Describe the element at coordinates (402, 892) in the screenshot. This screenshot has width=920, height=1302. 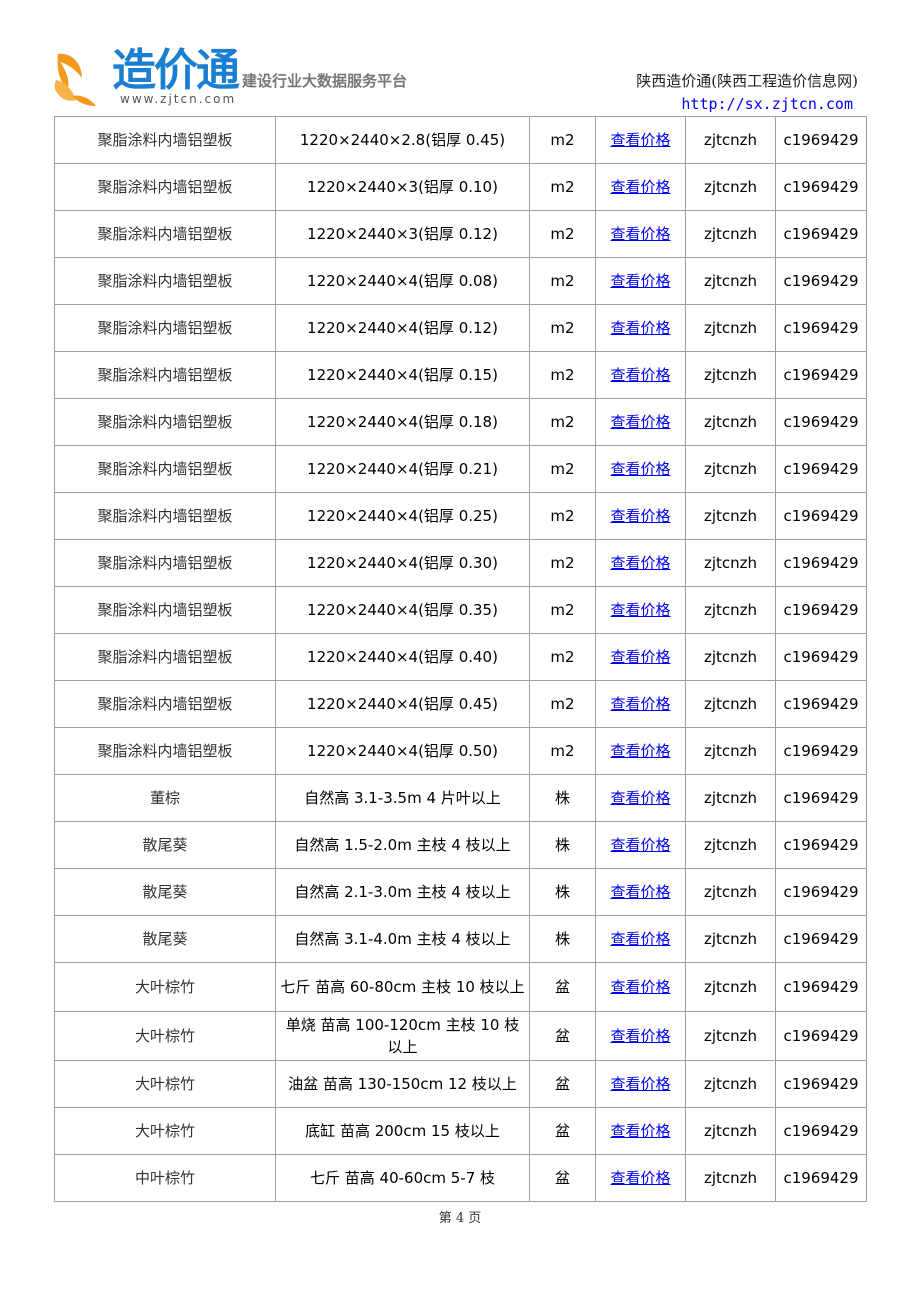
I see `spec-cell: 自然高 2.1-3.0m 主枝 4 枝以上` at that location.